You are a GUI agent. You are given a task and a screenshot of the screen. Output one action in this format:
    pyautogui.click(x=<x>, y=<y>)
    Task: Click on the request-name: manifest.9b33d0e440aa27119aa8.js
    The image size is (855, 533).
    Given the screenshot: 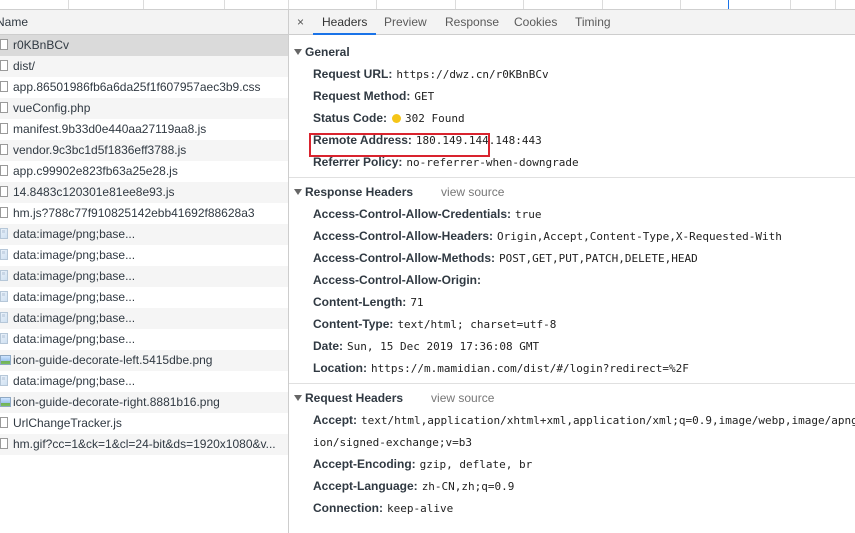 What is the action you would take?
    pyautogui.click(x=110, y=129)
    